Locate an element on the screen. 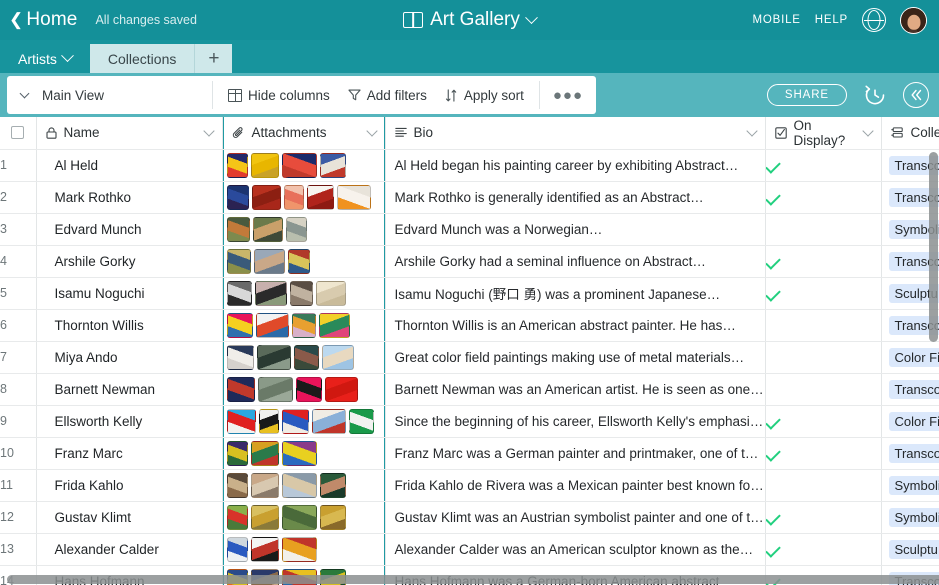 The height and width of the screenshot is (585, 939). cell-name: Isamu Noguchi is located at coordinates (129, 293).